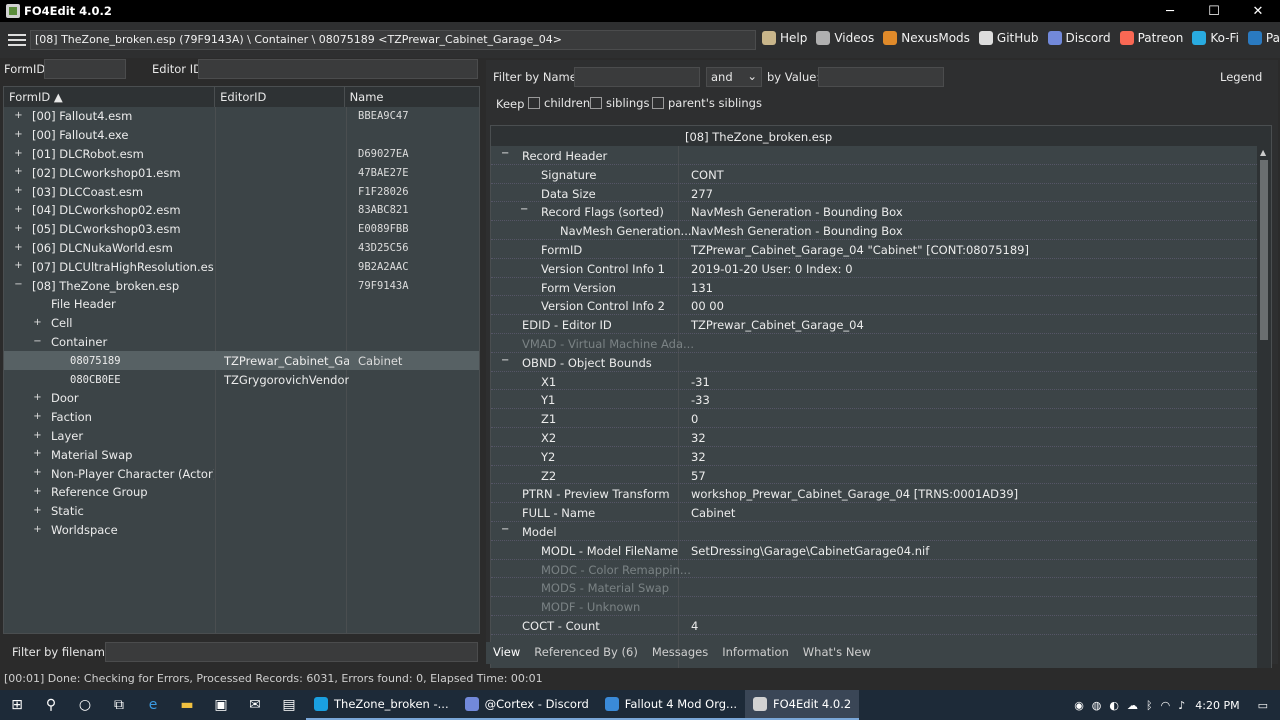 This screenshot has height=720, width=1280. Describe the element at coordinates (187, 705) in the screenshot. I see `file-explorer-icon: ▬` at that location.